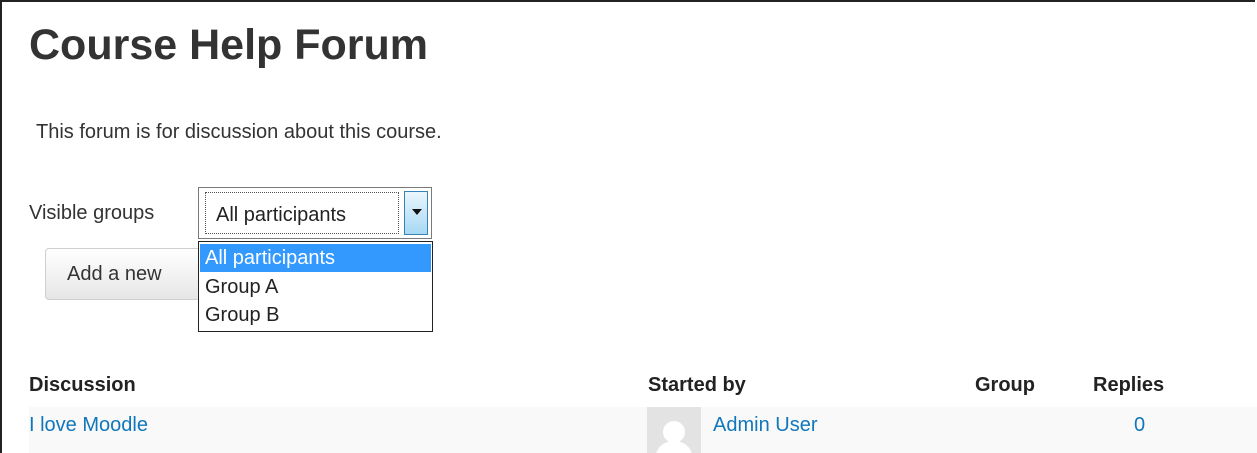 Image resolution: width=1257 pixels, height=453 pixels. What do you see at coordinates (228, 45) in the screenshot?
I see `page-title: Course Help Forum` at bounding box center [228, 45].